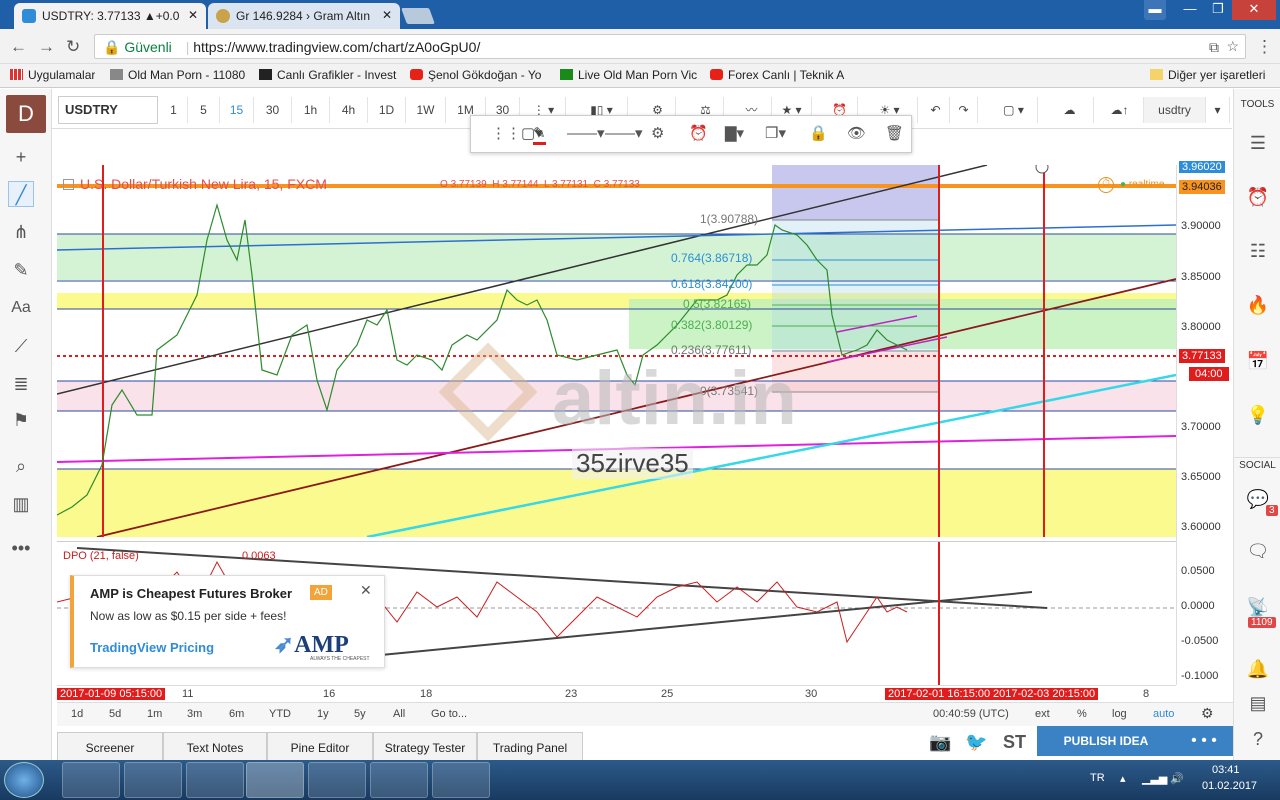  I want to click on tab-text-notes: Text Notes, so click(215, 746).